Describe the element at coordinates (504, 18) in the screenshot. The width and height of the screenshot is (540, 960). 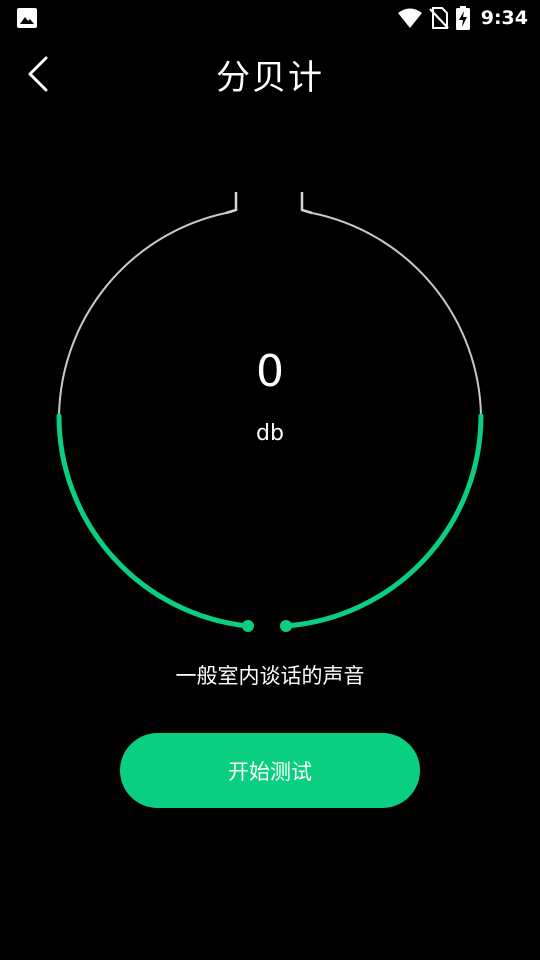
I see `status-time: 9:34` at that location.